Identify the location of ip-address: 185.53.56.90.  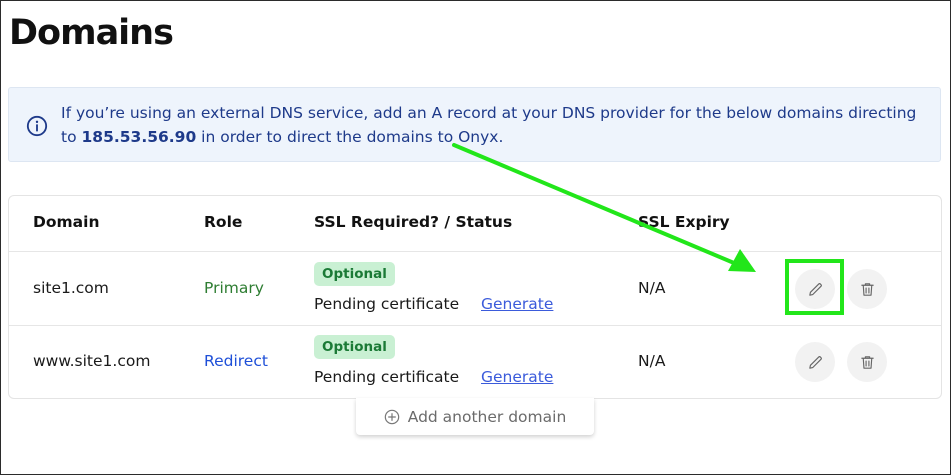
(139, 137).